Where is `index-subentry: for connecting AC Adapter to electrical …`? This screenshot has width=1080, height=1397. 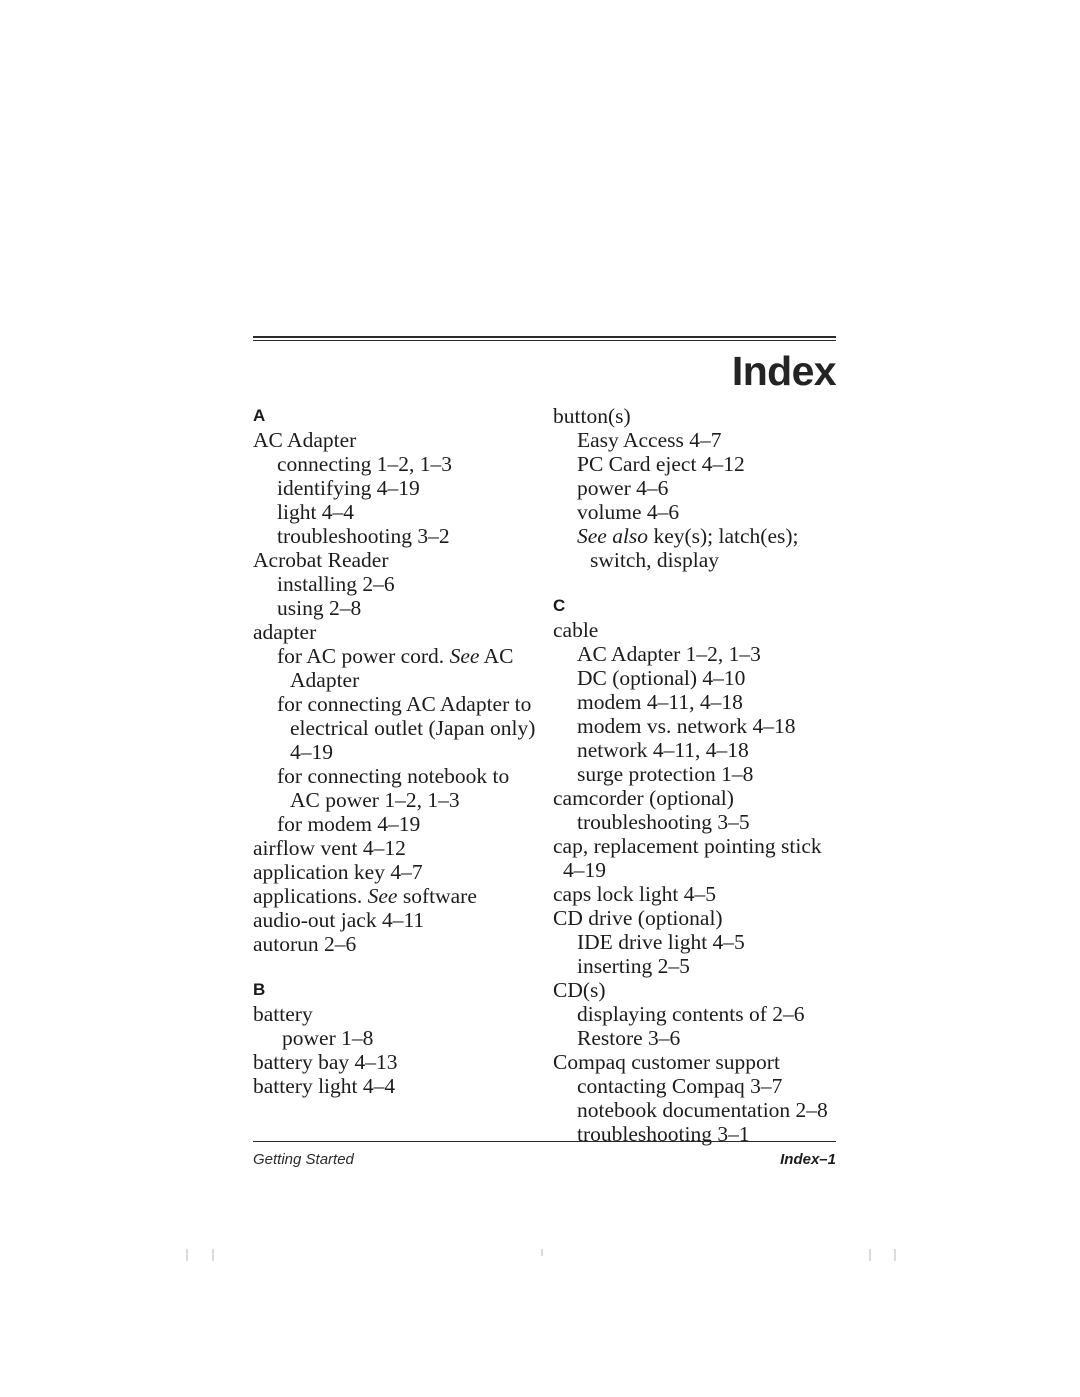
index-subentry: for connecting AC Adapter to electrical … is located at coordinates (409, 728).